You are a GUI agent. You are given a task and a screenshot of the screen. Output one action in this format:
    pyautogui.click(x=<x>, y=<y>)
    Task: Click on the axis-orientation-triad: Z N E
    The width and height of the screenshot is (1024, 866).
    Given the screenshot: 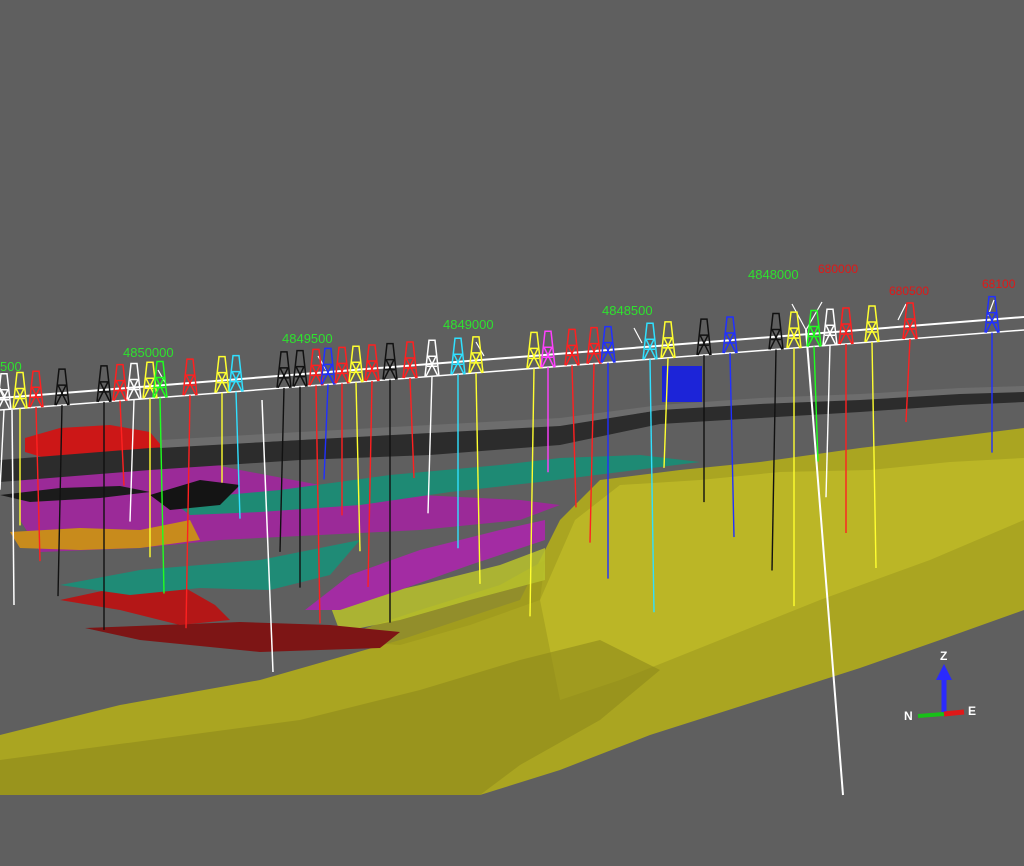 What is the action you would take?
    pyautogui.click(x=940, y=686)
    